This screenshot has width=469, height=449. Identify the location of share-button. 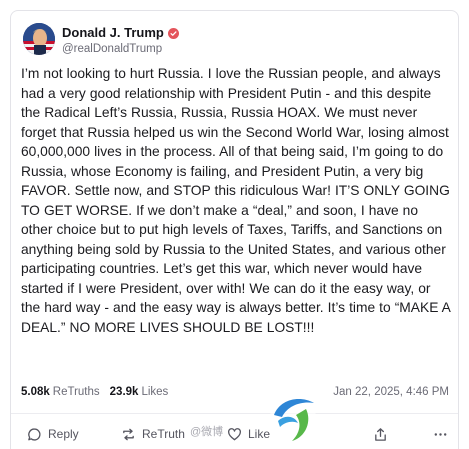
(380, 434).